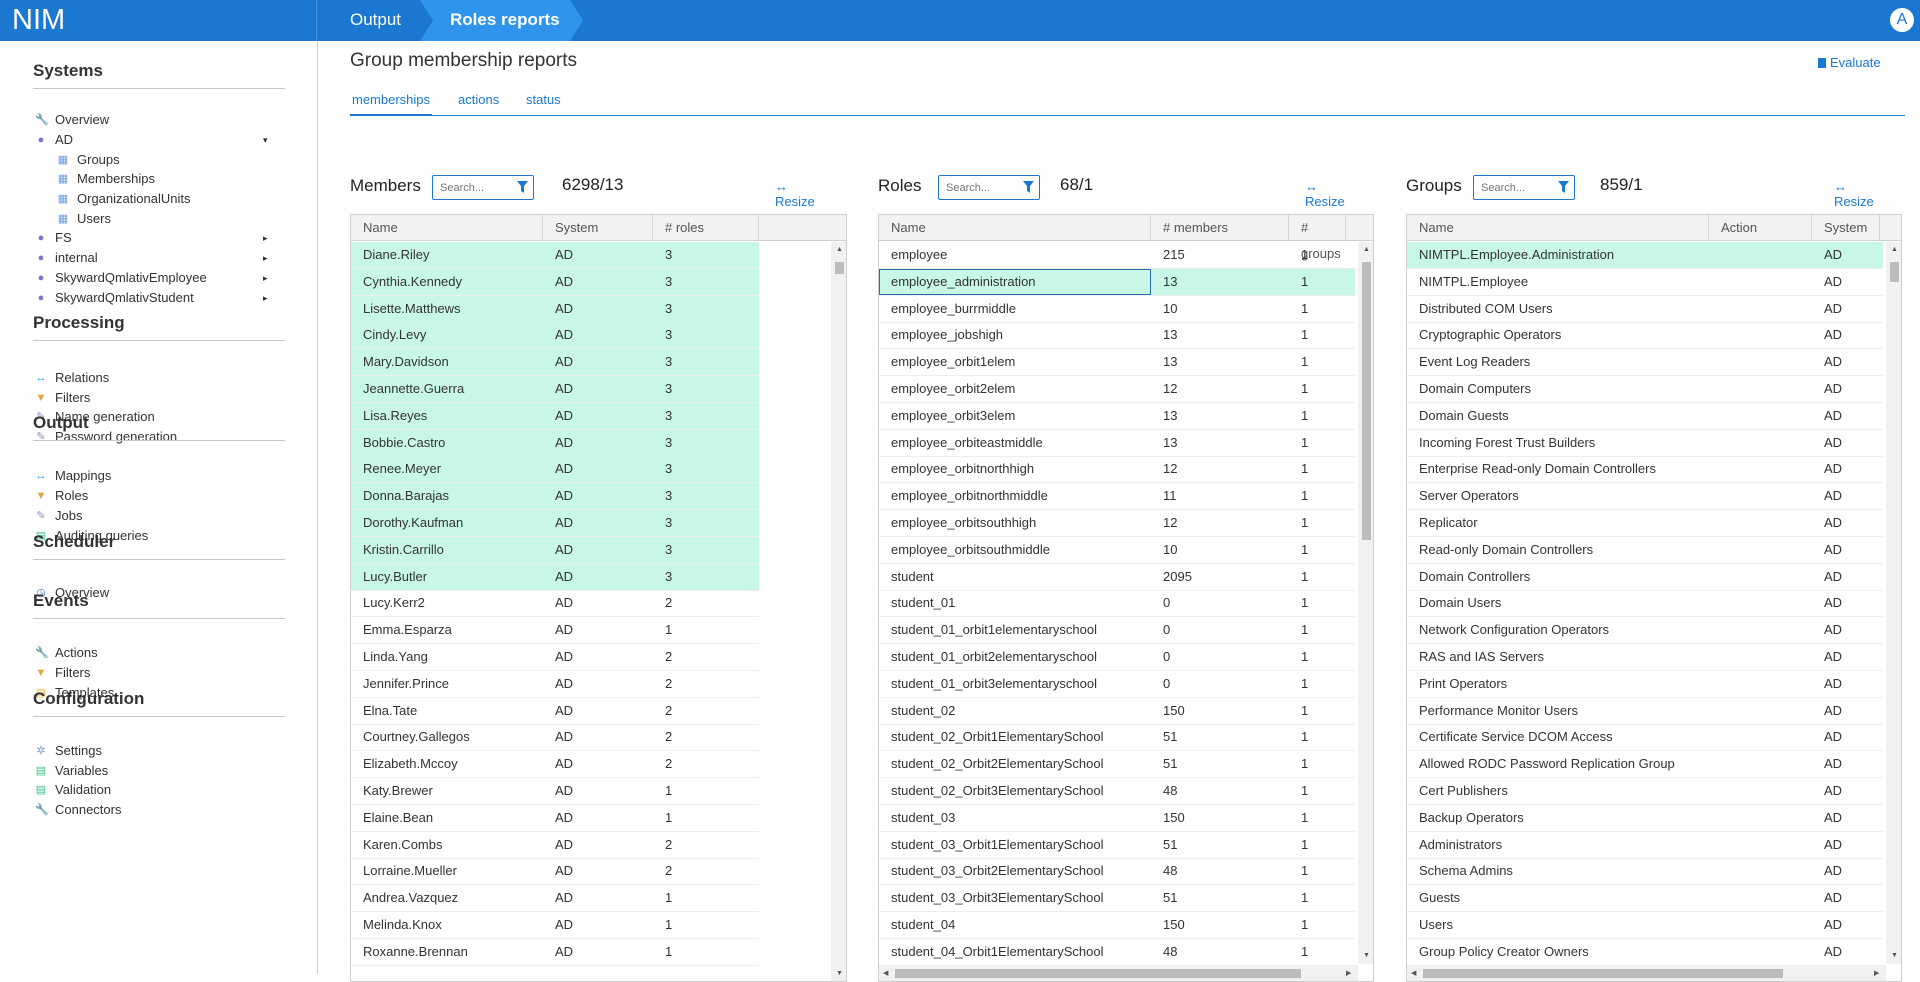 The height and width of the screenshot is (982, 1920). I want to click on table-row: RAS and IAS ServersAD, so click(1645, 657).